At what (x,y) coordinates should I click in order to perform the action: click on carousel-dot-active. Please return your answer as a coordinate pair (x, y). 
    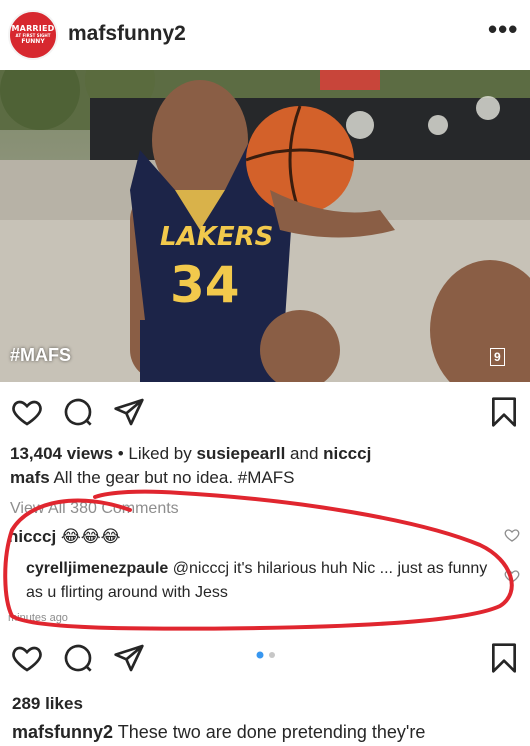
    Looking at the image, I should click on (260, 655).